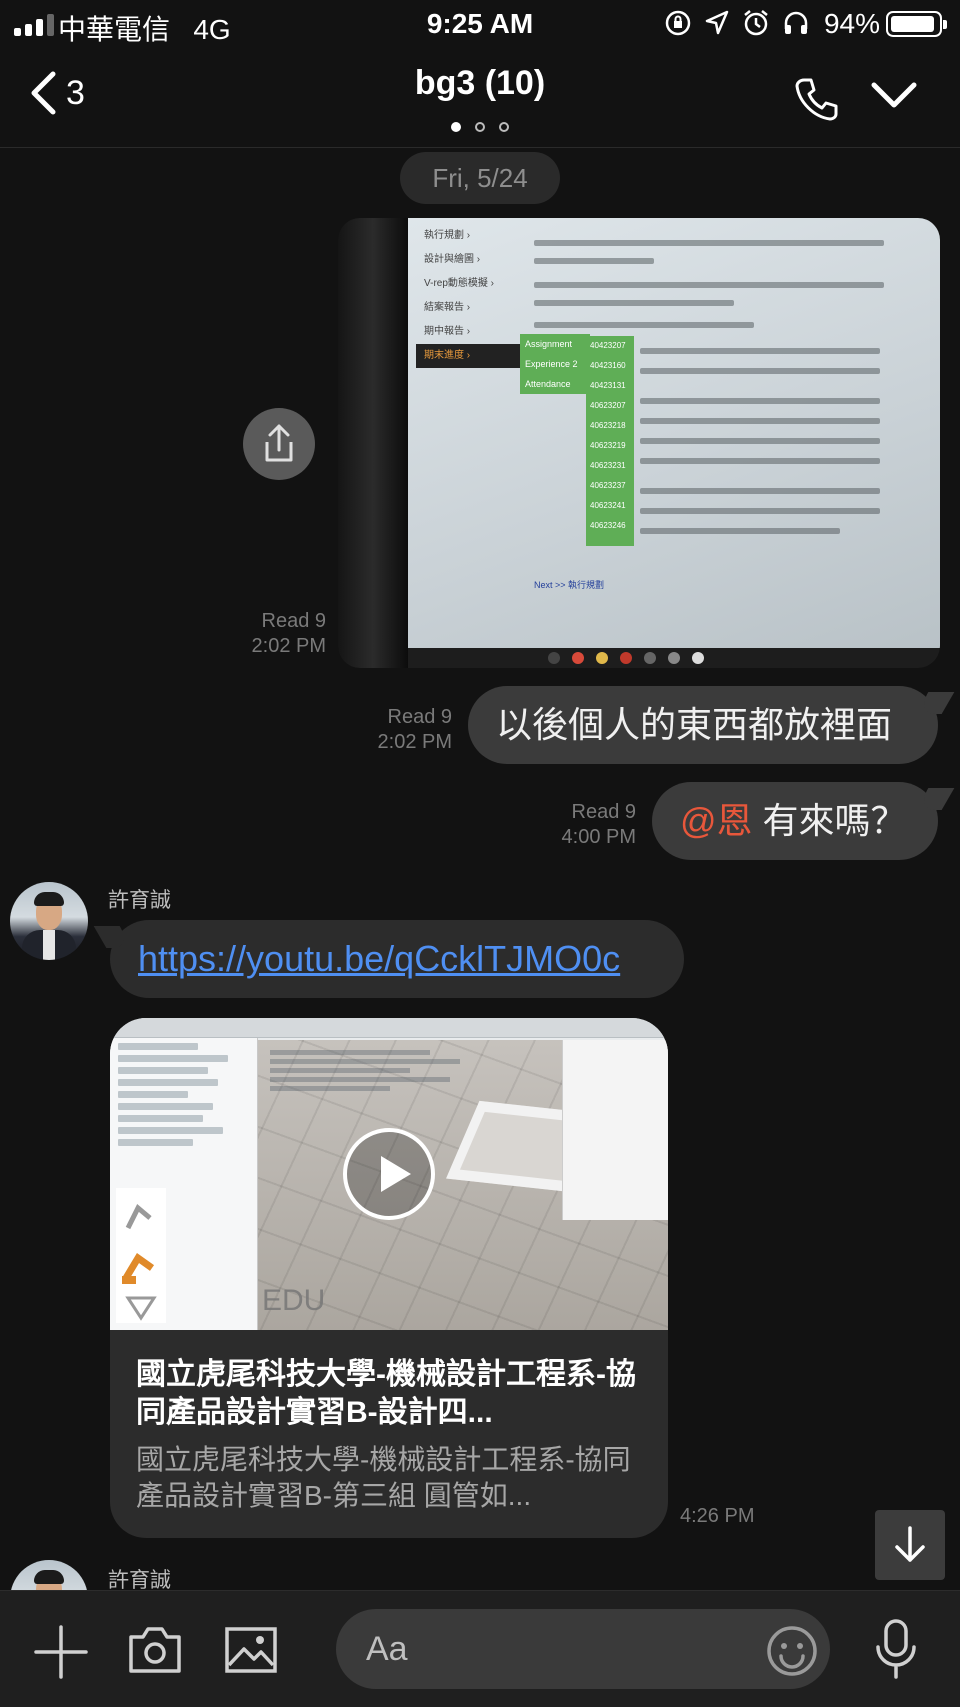  Describe the element at coordinates (608, 465) in the screenshot. I see `photo-id-item: 40623231` at that location.